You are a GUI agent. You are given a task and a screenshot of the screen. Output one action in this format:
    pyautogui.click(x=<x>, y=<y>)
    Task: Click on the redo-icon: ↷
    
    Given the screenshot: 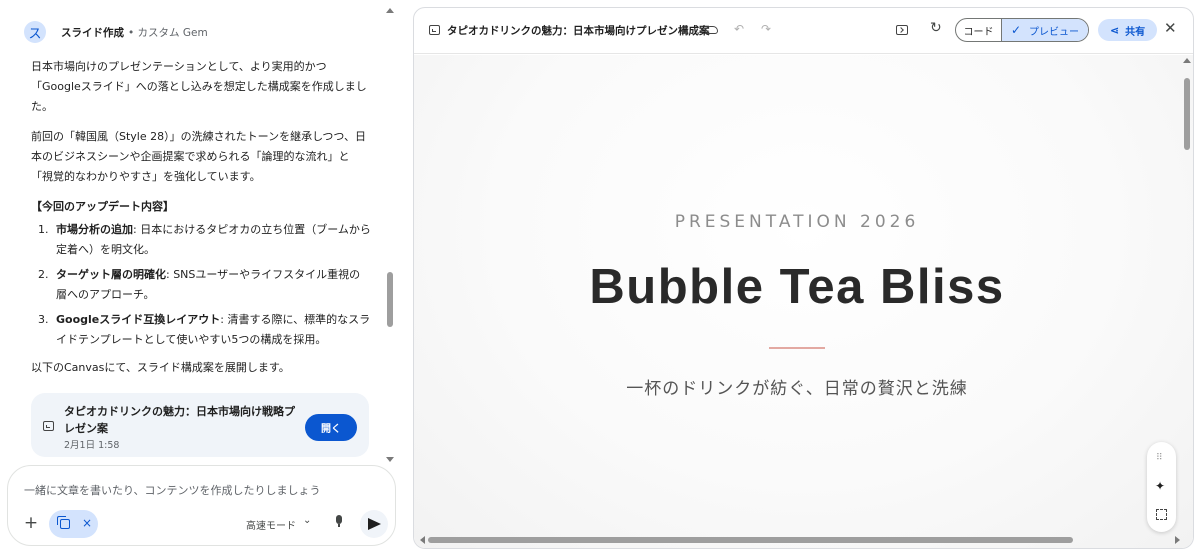 What is the action you would take?
    pyautogui.click(x=766, y=29)
    